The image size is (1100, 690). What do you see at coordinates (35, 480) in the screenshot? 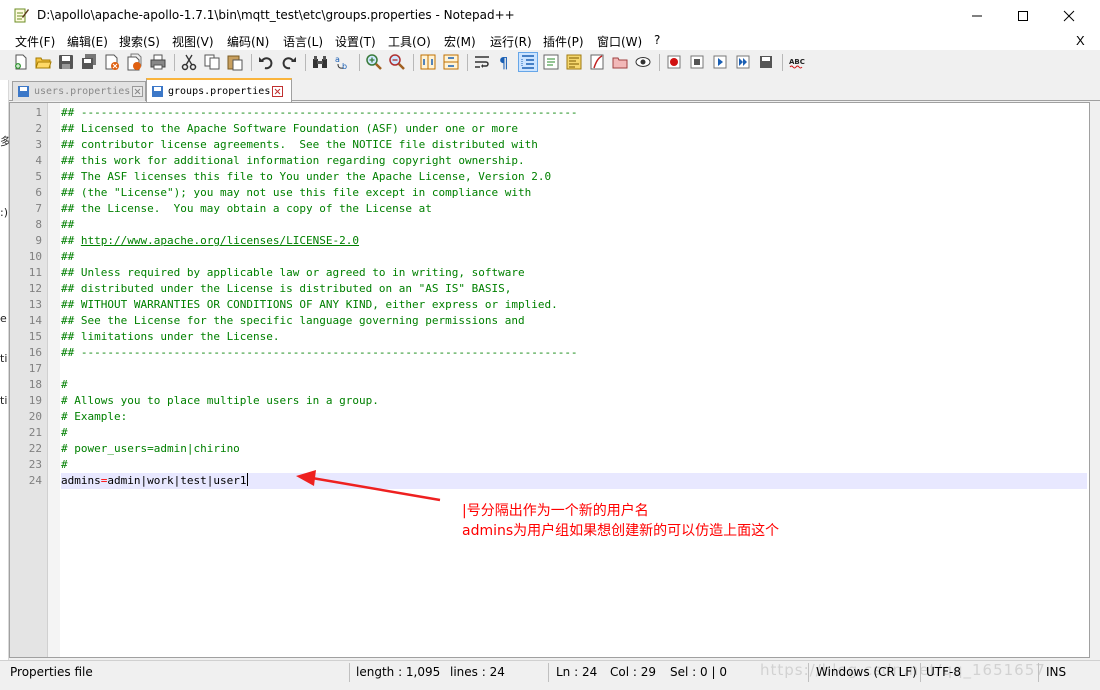
I see `line-number: 24` at bounding box center [35, 480].